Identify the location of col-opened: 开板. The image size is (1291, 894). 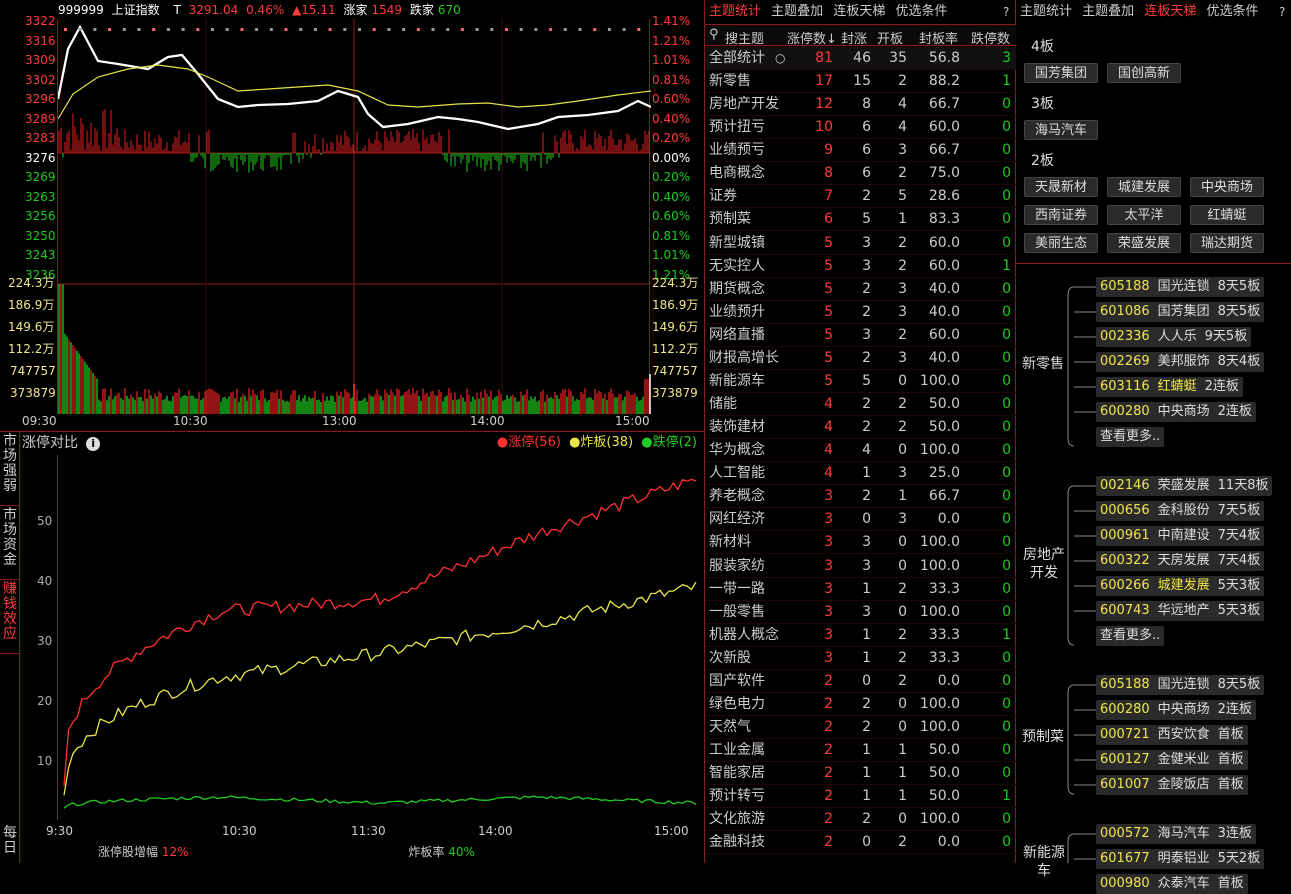
(890, 37).